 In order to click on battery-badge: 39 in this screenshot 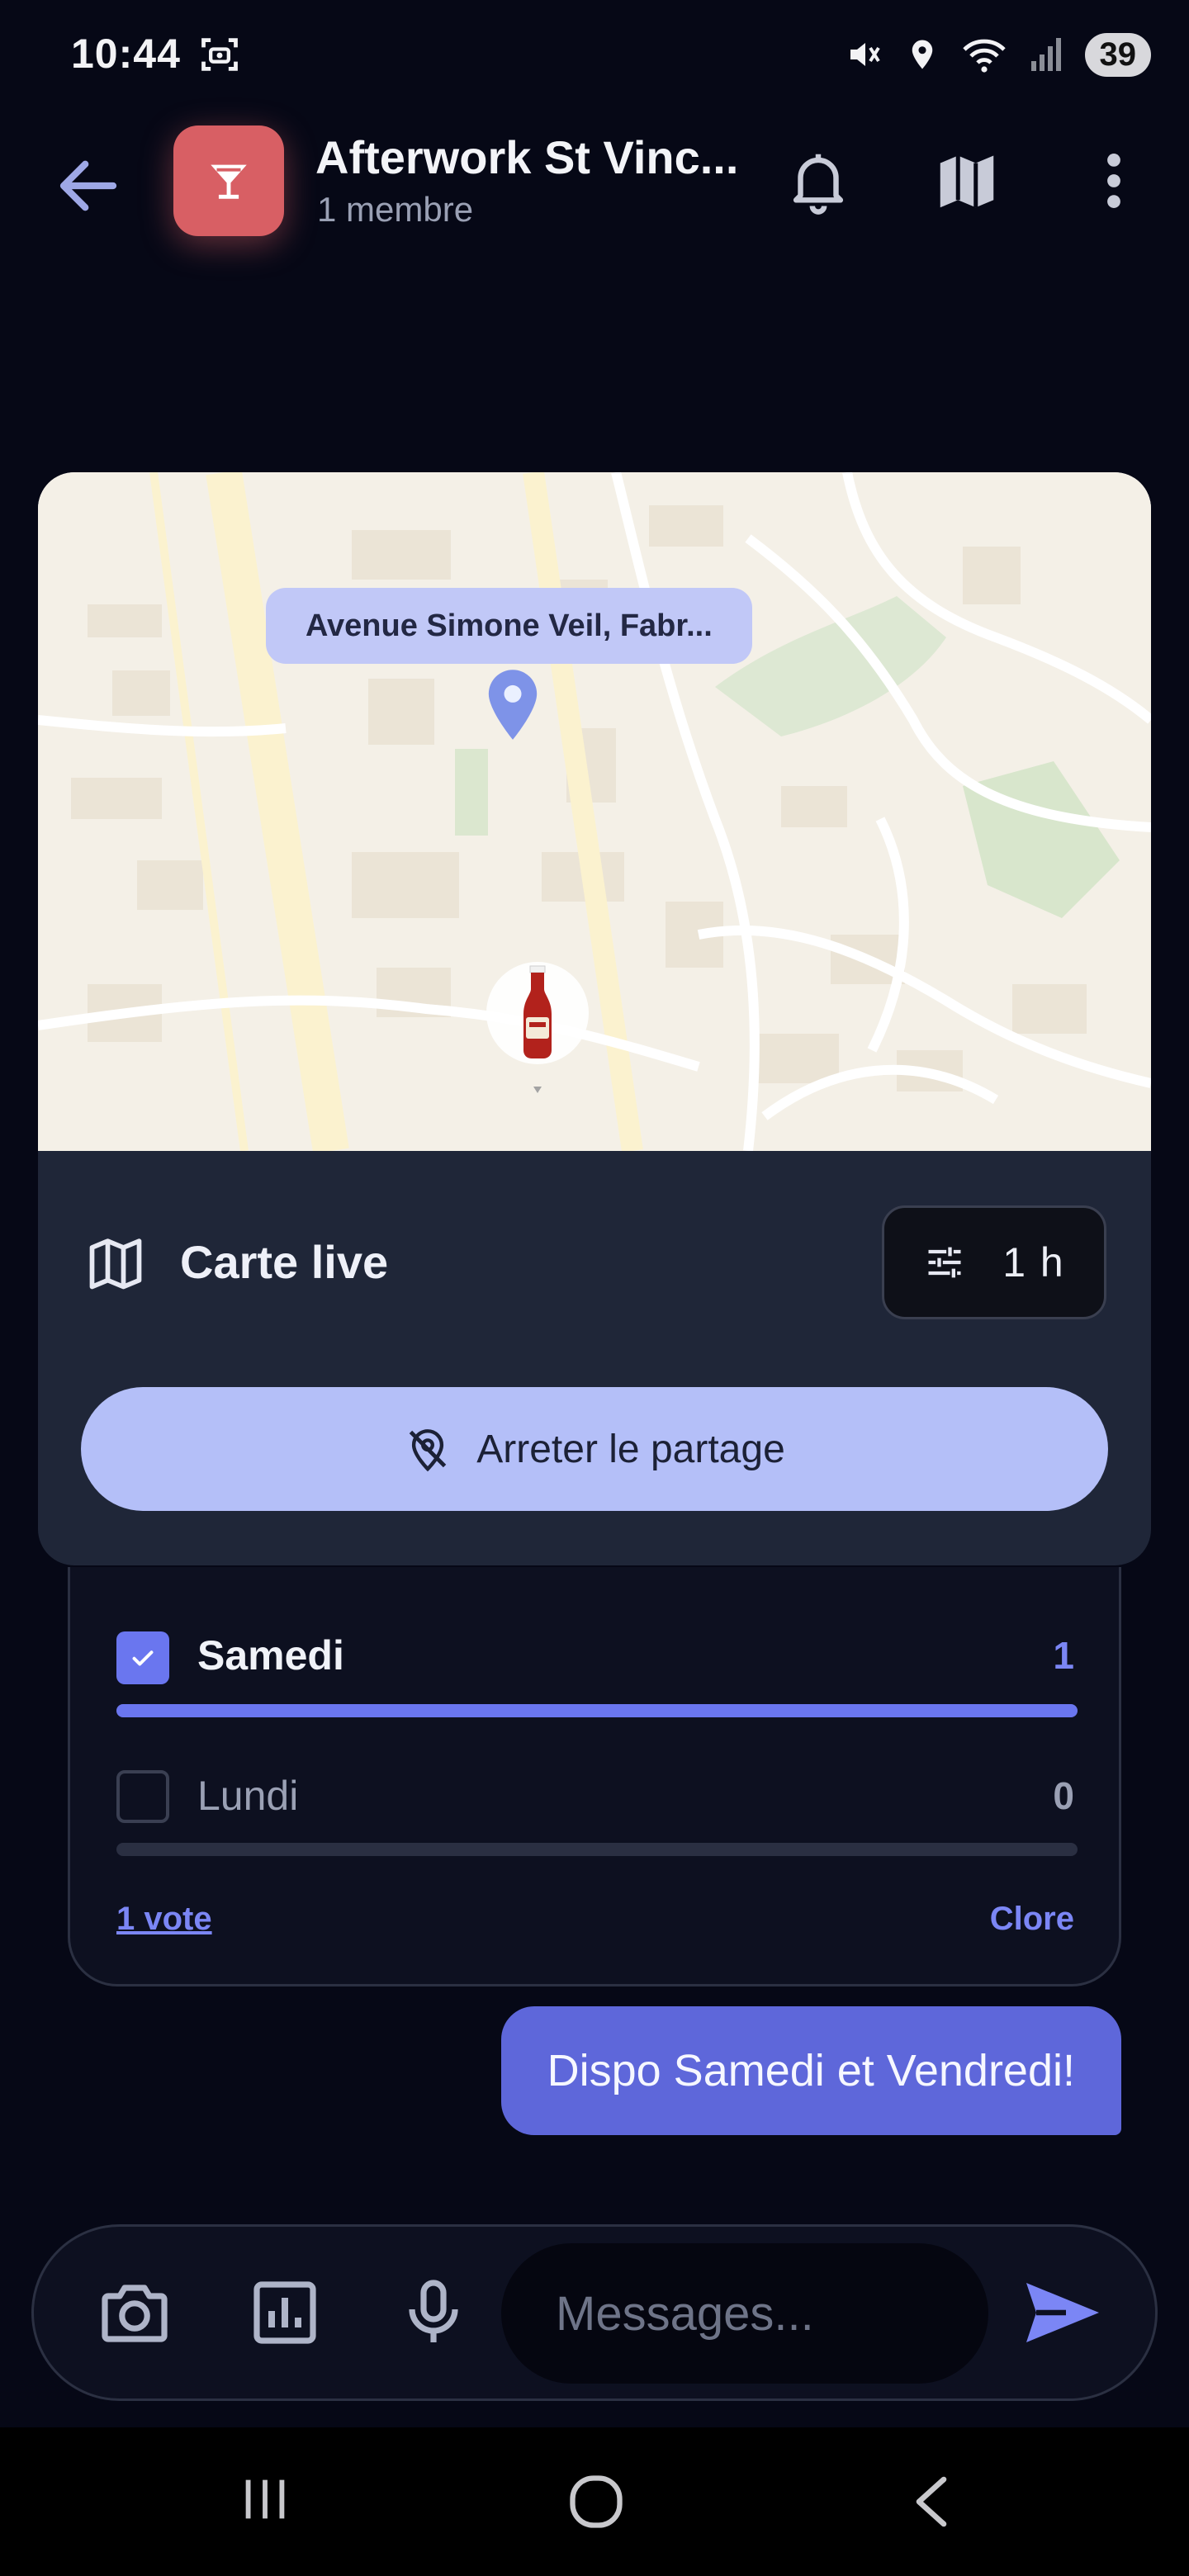, I will do `click(1117, 54)`.